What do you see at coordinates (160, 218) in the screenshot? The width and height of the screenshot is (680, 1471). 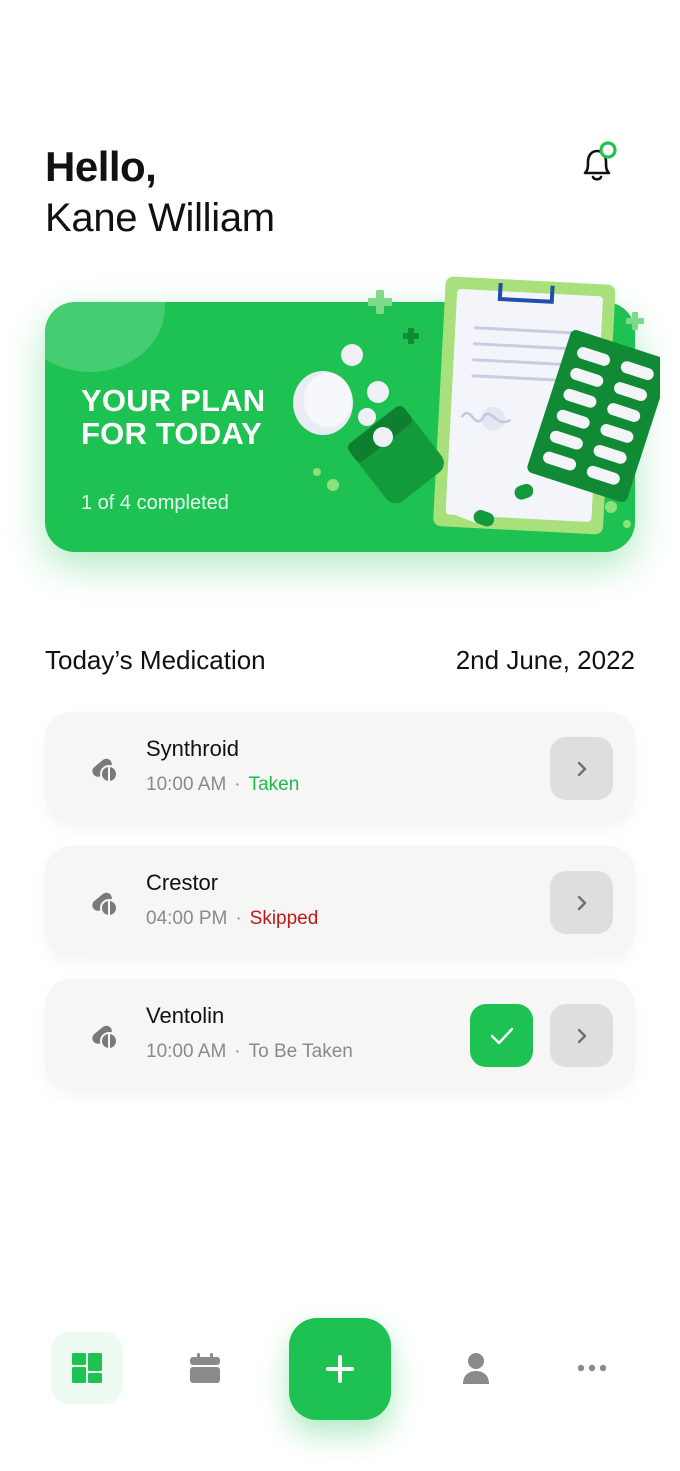 I see `greeting-name: Kane William` at bounding box center [160, 218].